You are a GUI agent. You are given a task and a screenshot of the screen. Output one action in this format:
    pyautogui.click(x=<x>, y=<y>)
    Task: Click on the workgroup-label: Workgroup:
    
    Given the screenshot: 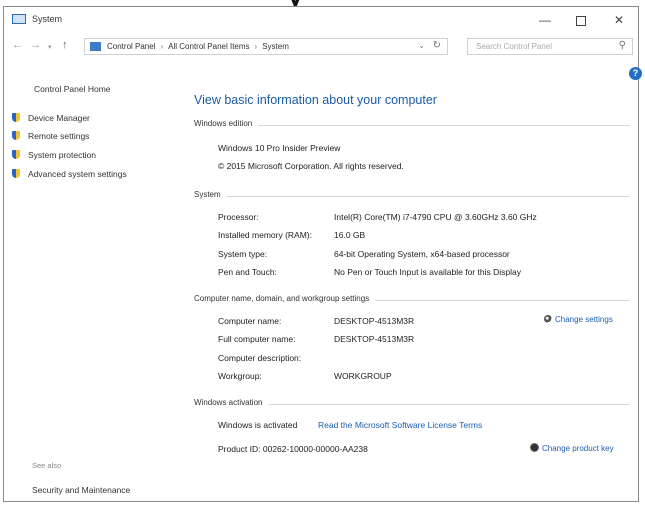 What is the action you would take?
    pyautogui.click(x=240, y=376)
    